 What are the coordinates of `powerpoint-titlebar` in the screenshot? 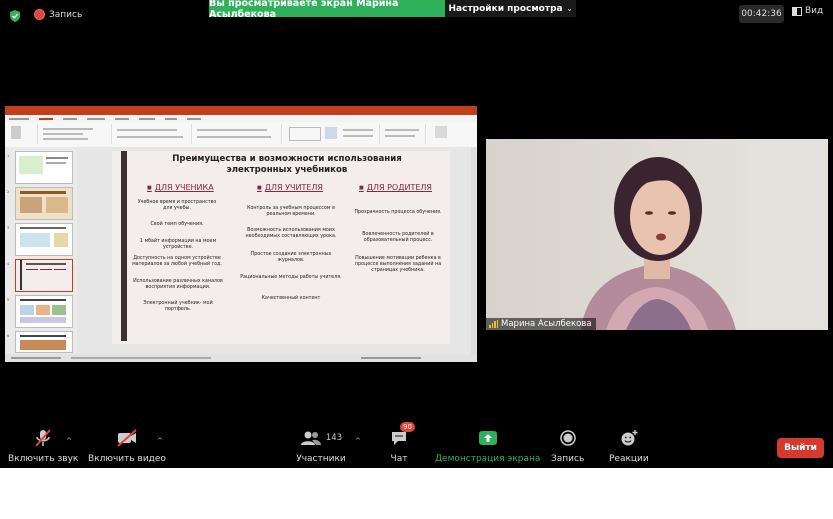 It's located at (241, 110).